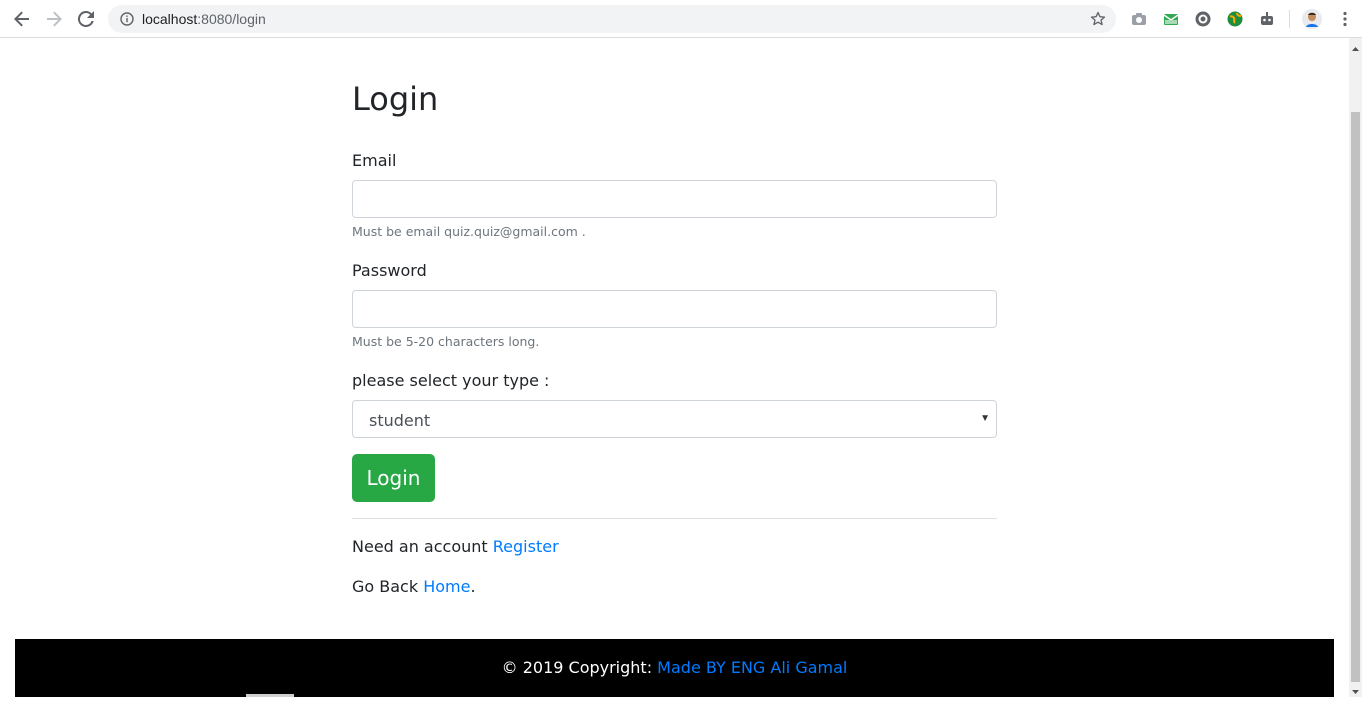 The image size is (1362, 702). I want to click on email-label: Email, so click(374, 160).